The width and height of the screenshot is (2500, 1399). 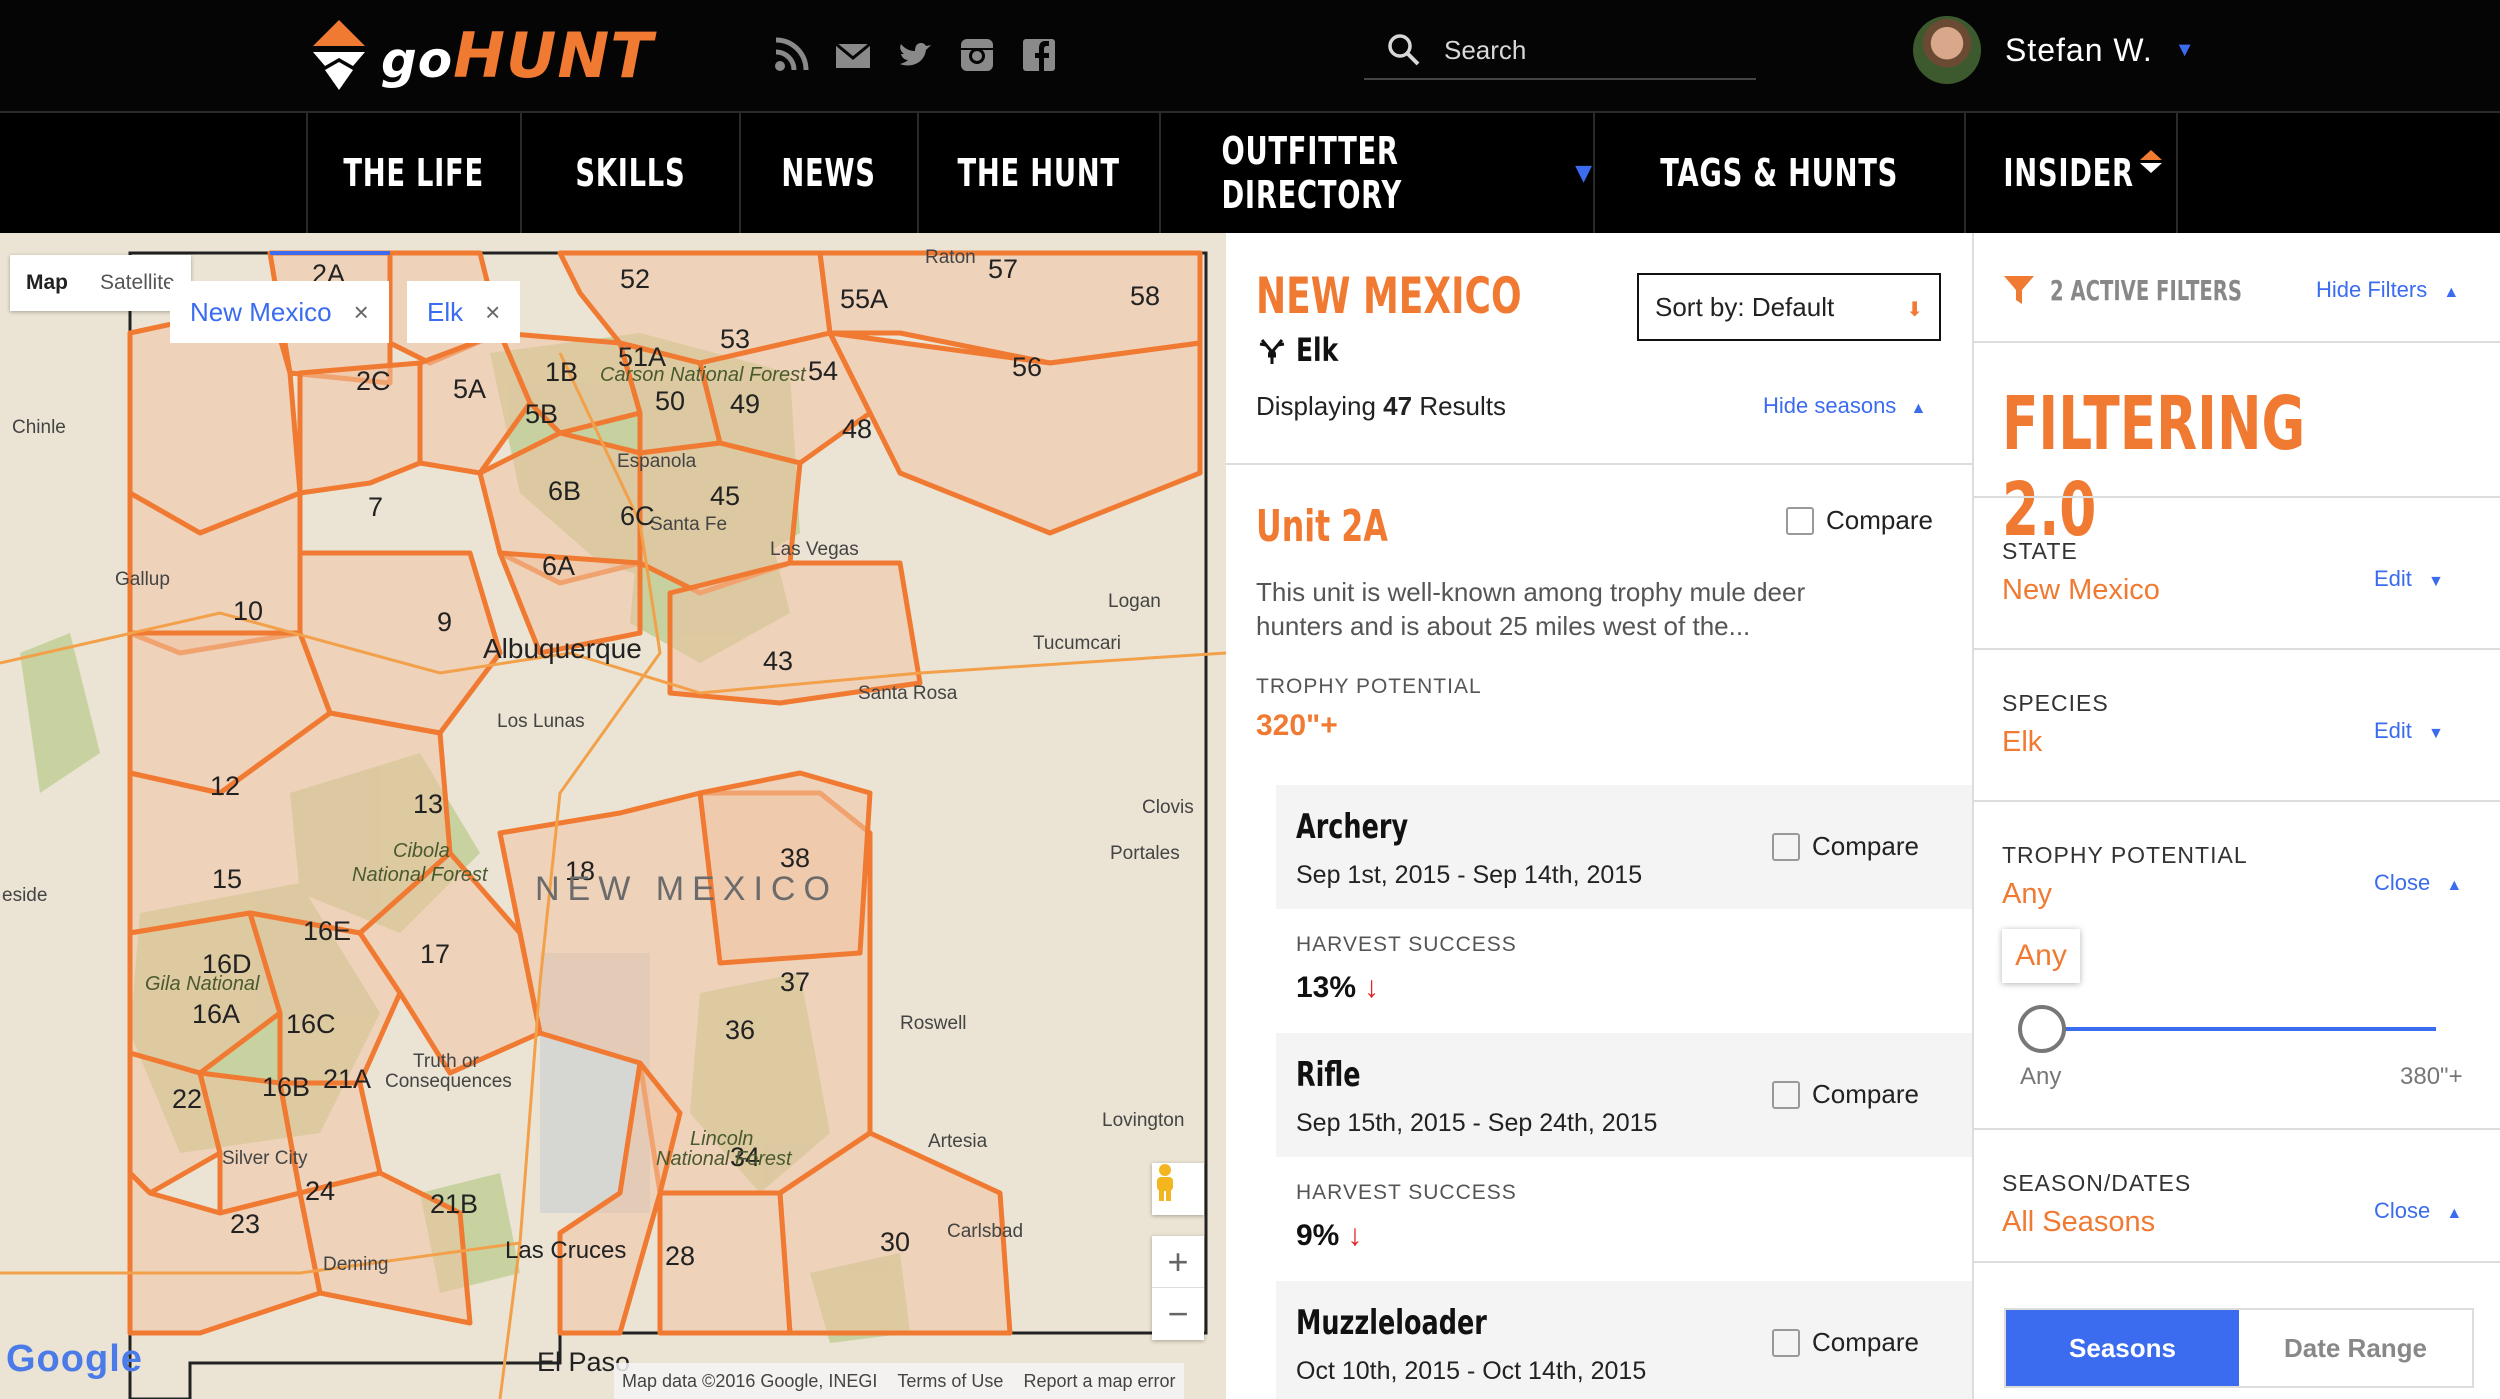 I want to click on trophy-slider-handle, so click(x=2042, y=1029).